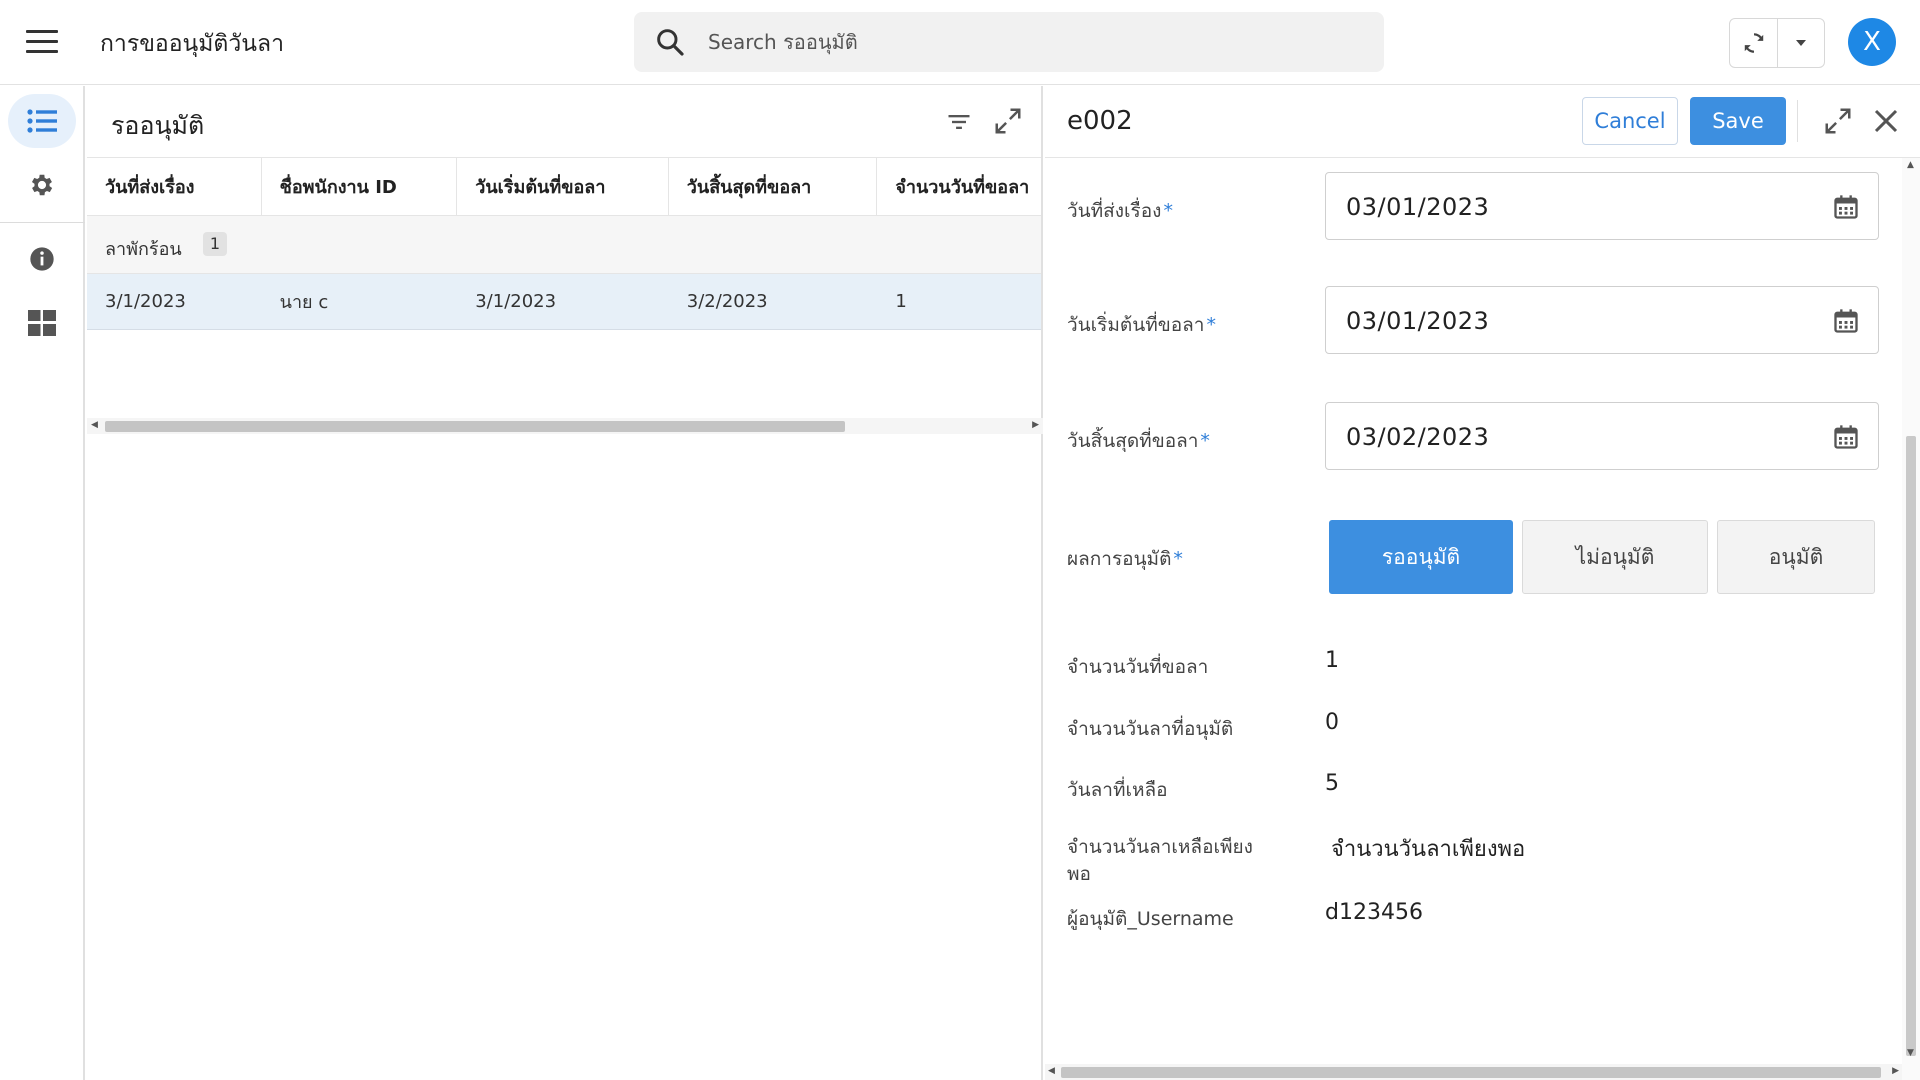 The width and height of the screenshot is (1920, 1080). Describe the element at coordinates (304, 302) in the screenshot. I see `cell-employee: นาย c` at that location.